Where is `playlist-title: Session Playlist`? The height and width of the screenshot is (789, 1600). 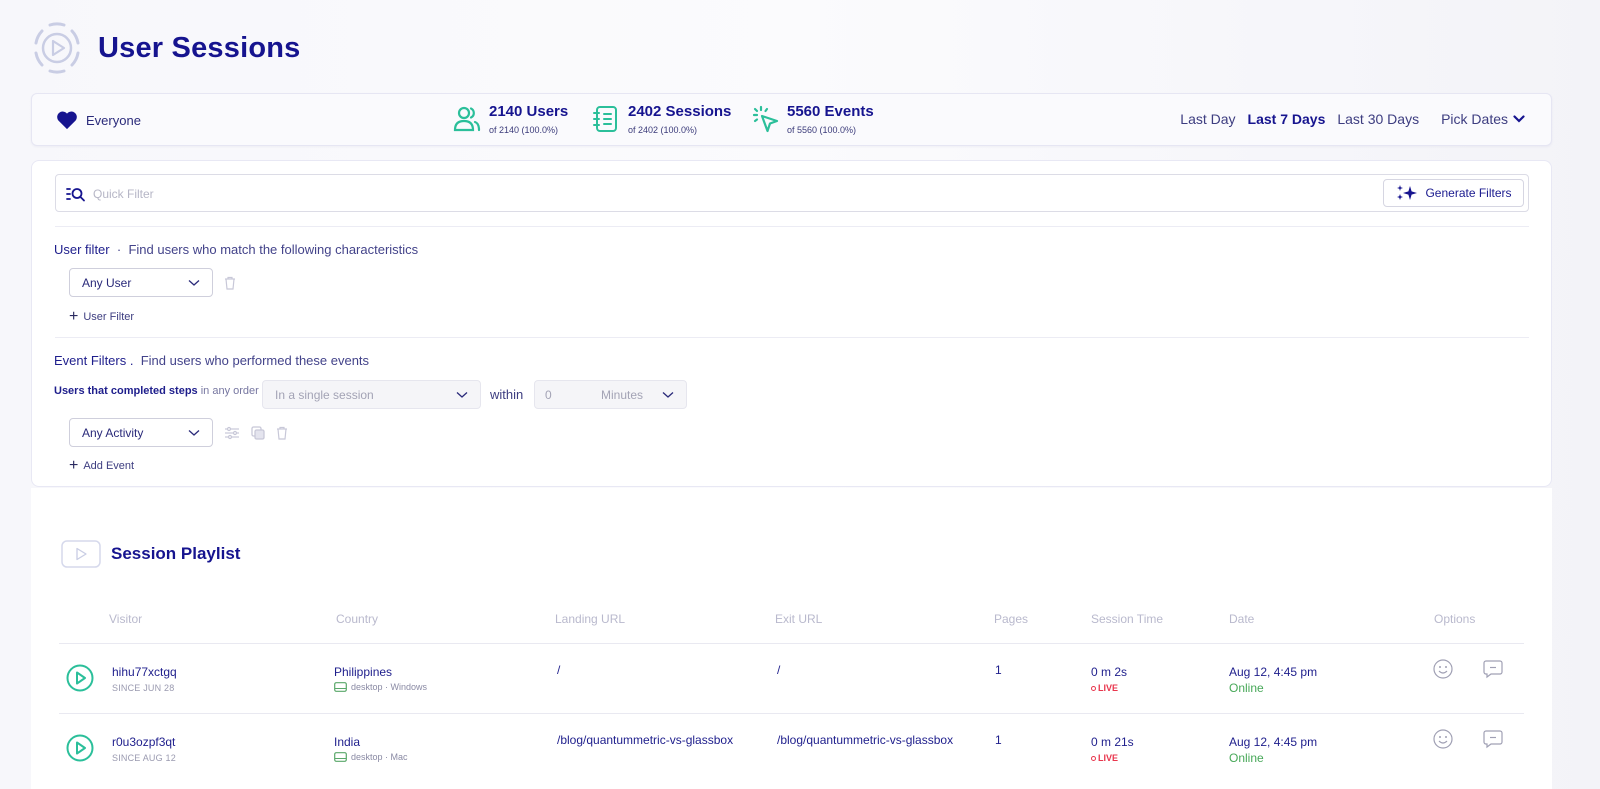
playlist-title: Session Playlist is located at coordinates (176, 553).